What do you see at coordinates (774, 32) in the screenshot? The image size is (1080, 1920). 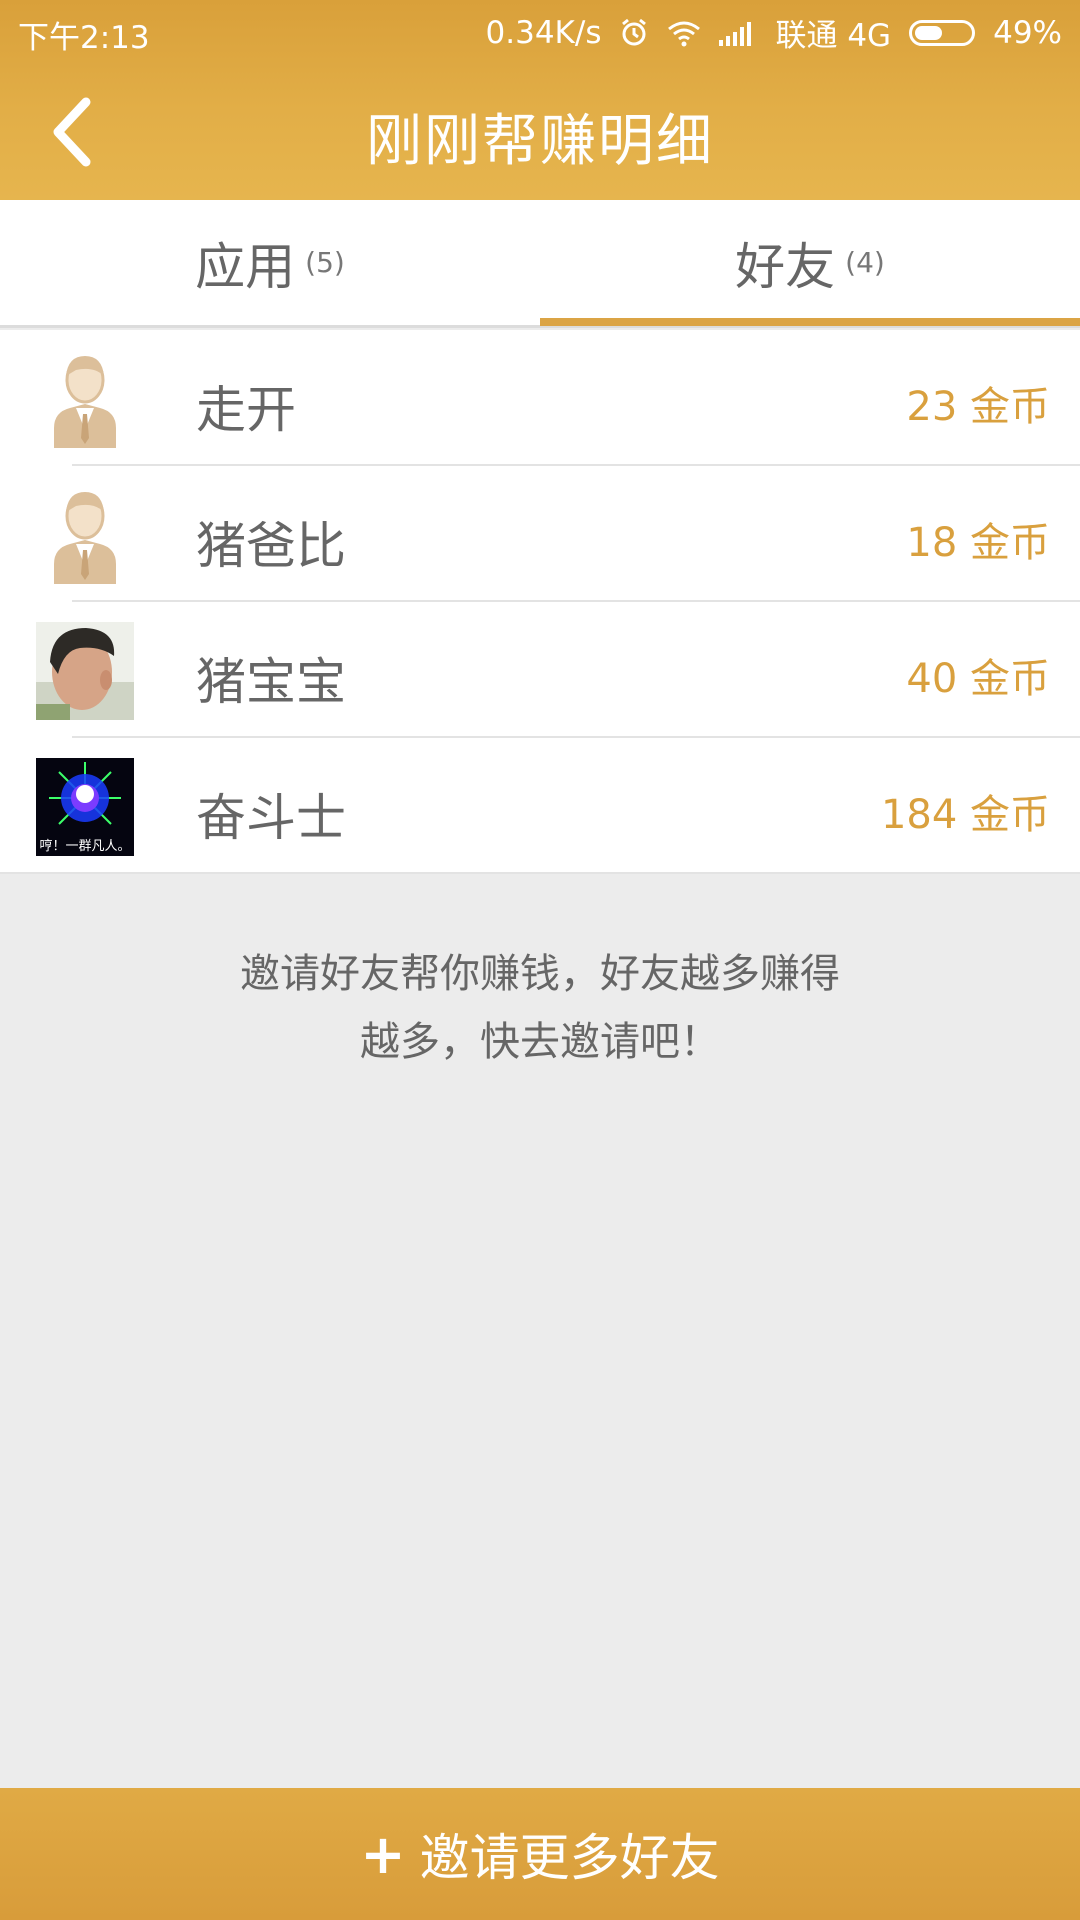 I see `status-right: 0.34K/s 联通 4G 49%` at bounding box center [774, 32].